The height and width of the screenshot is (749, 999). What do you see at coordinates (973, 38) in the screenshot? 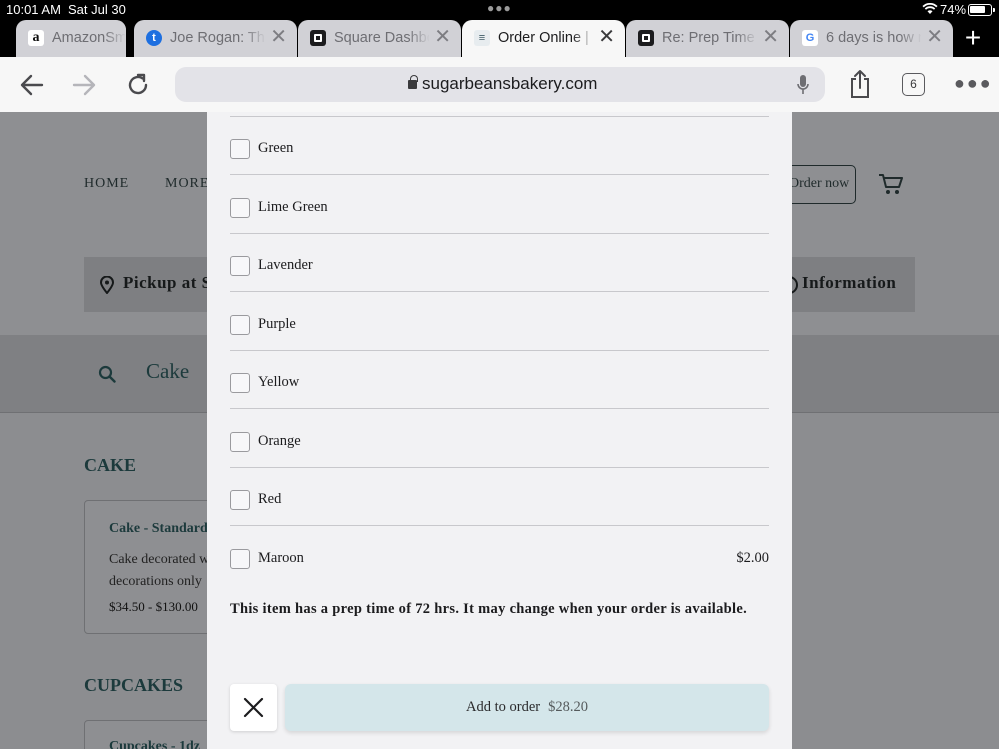
I see `new-tab-plus-icon: +` at bounding box center [973, 38].